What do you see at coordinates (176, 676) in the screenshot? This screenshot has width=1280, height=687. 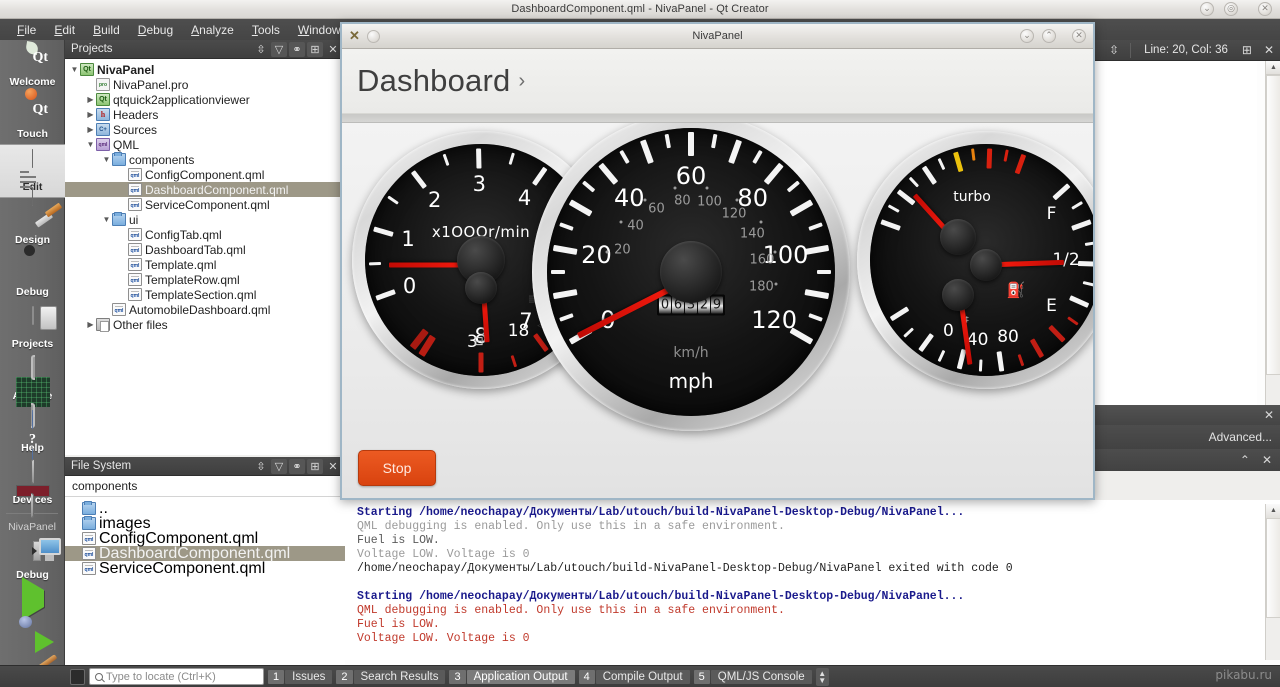 I see `search-input: Type to locate (Ctrl+K)` at bounding box center [176, 676].